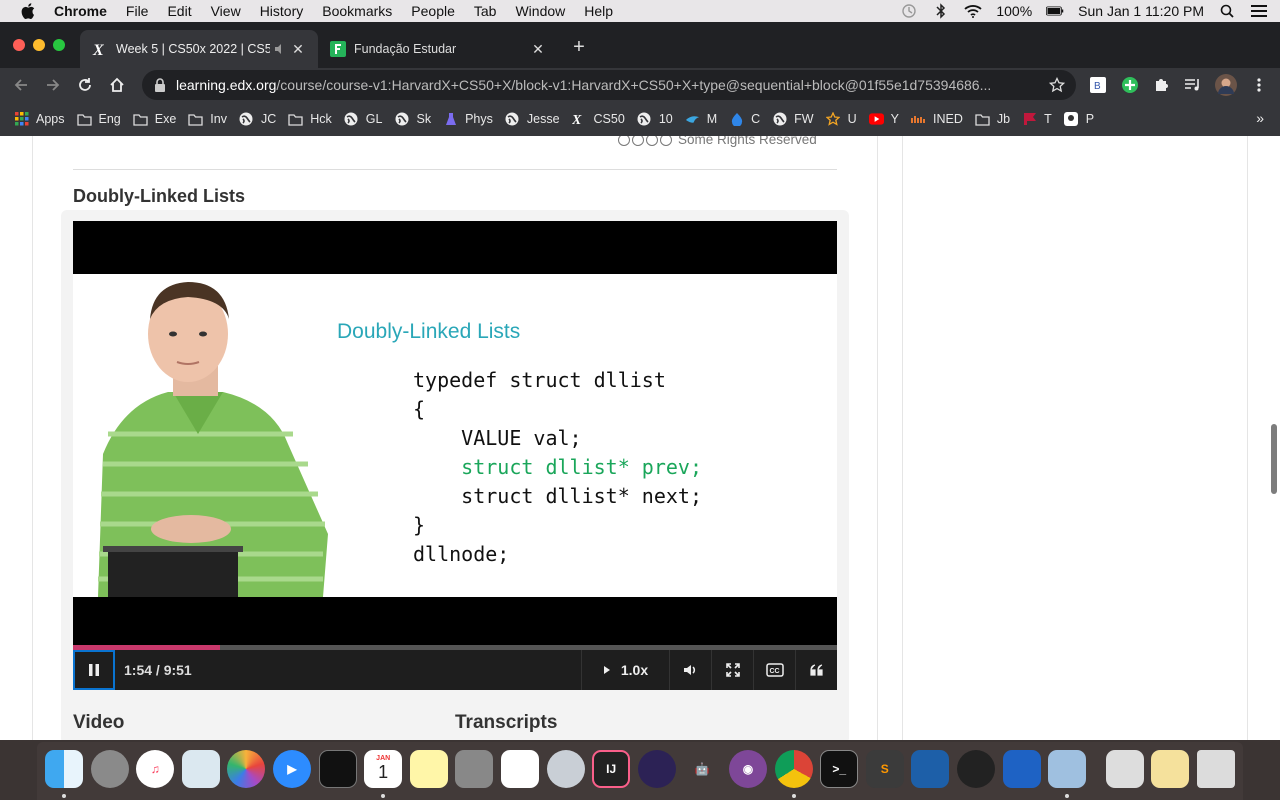  Describe the element at coordinates (474, 769) in the screenshot. I see `dock-calculator-icon` at that location.